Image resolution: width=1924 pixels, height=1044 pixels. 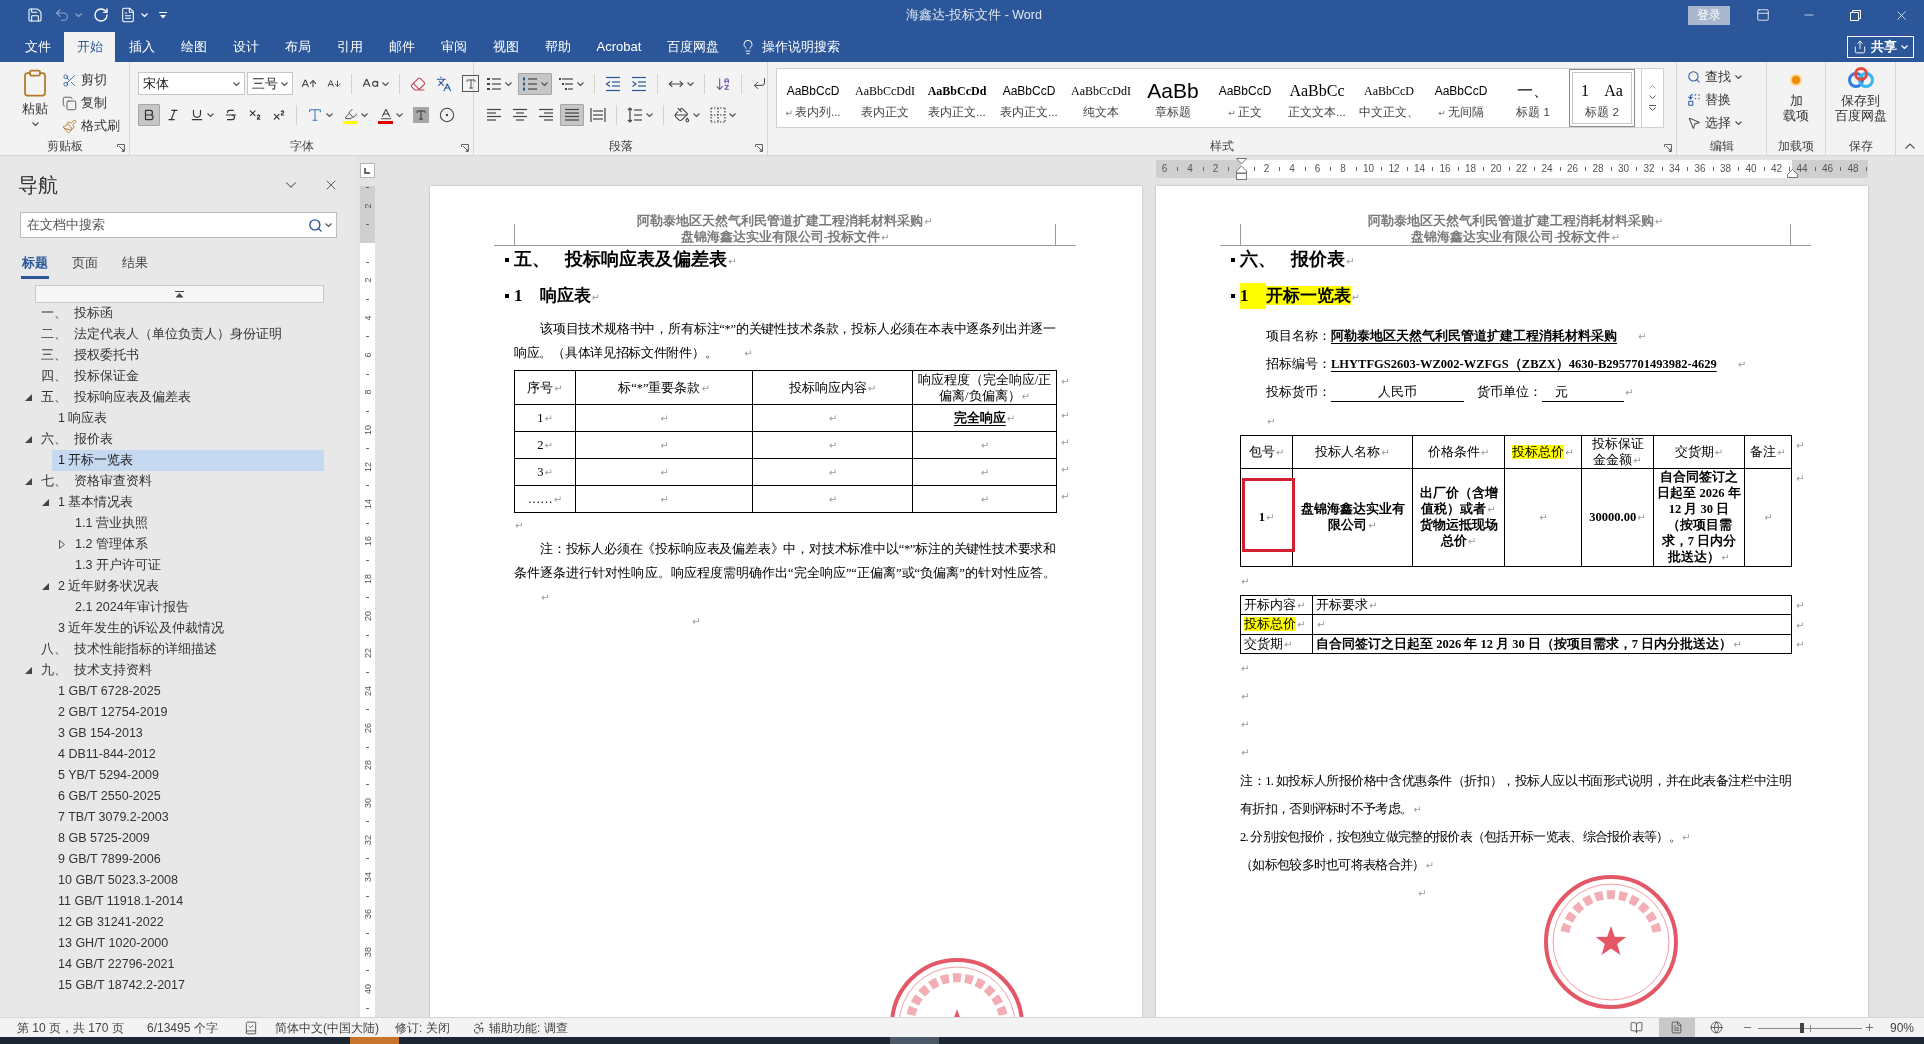 I want to click on nav-heading: 八、 技术性能指标的详细描述, so click(x=179, y=649).